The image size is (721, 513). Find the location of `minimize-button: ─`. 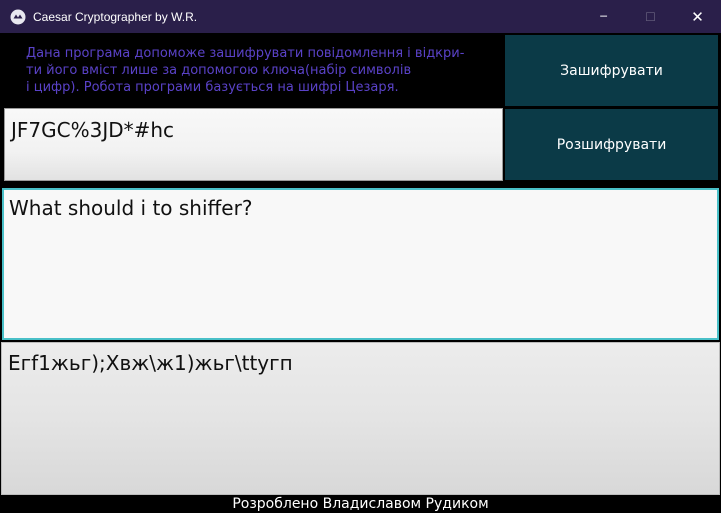

minimize-button: ─ is located at coordinates (603, 16).